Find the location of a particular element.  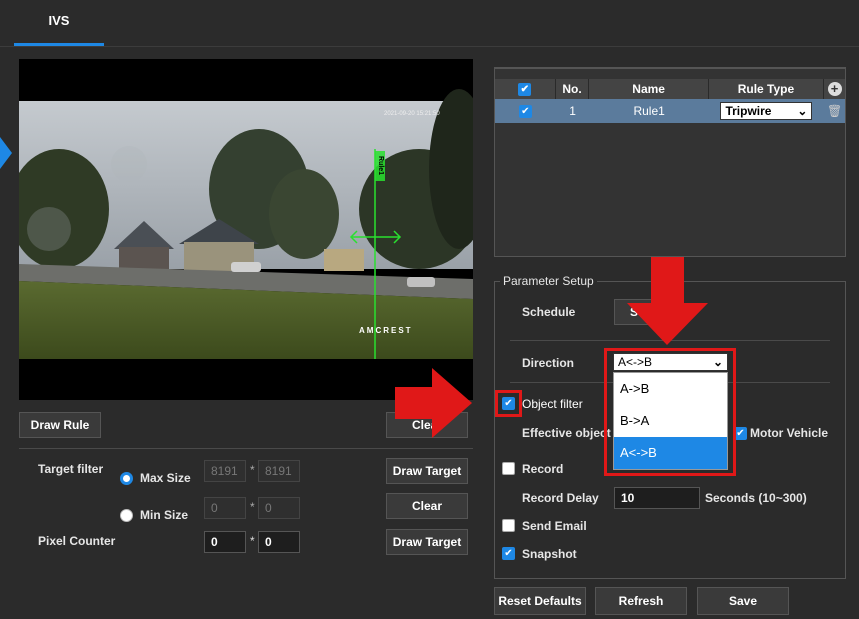

object-filter-label: Object filter is located at coordinates (552, 404).